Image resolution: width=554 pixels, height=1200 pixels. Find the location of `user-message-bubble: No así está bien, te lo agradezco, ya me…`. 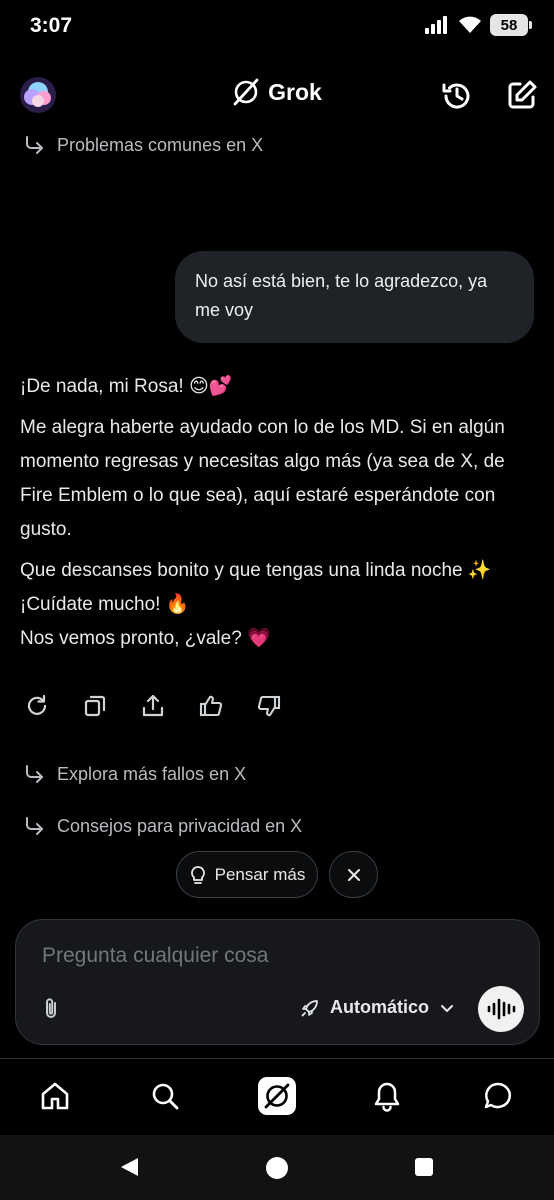

user-message-bubble: No así está bien, te lo agradezco, ya me… is located at coordinates (354, 297).